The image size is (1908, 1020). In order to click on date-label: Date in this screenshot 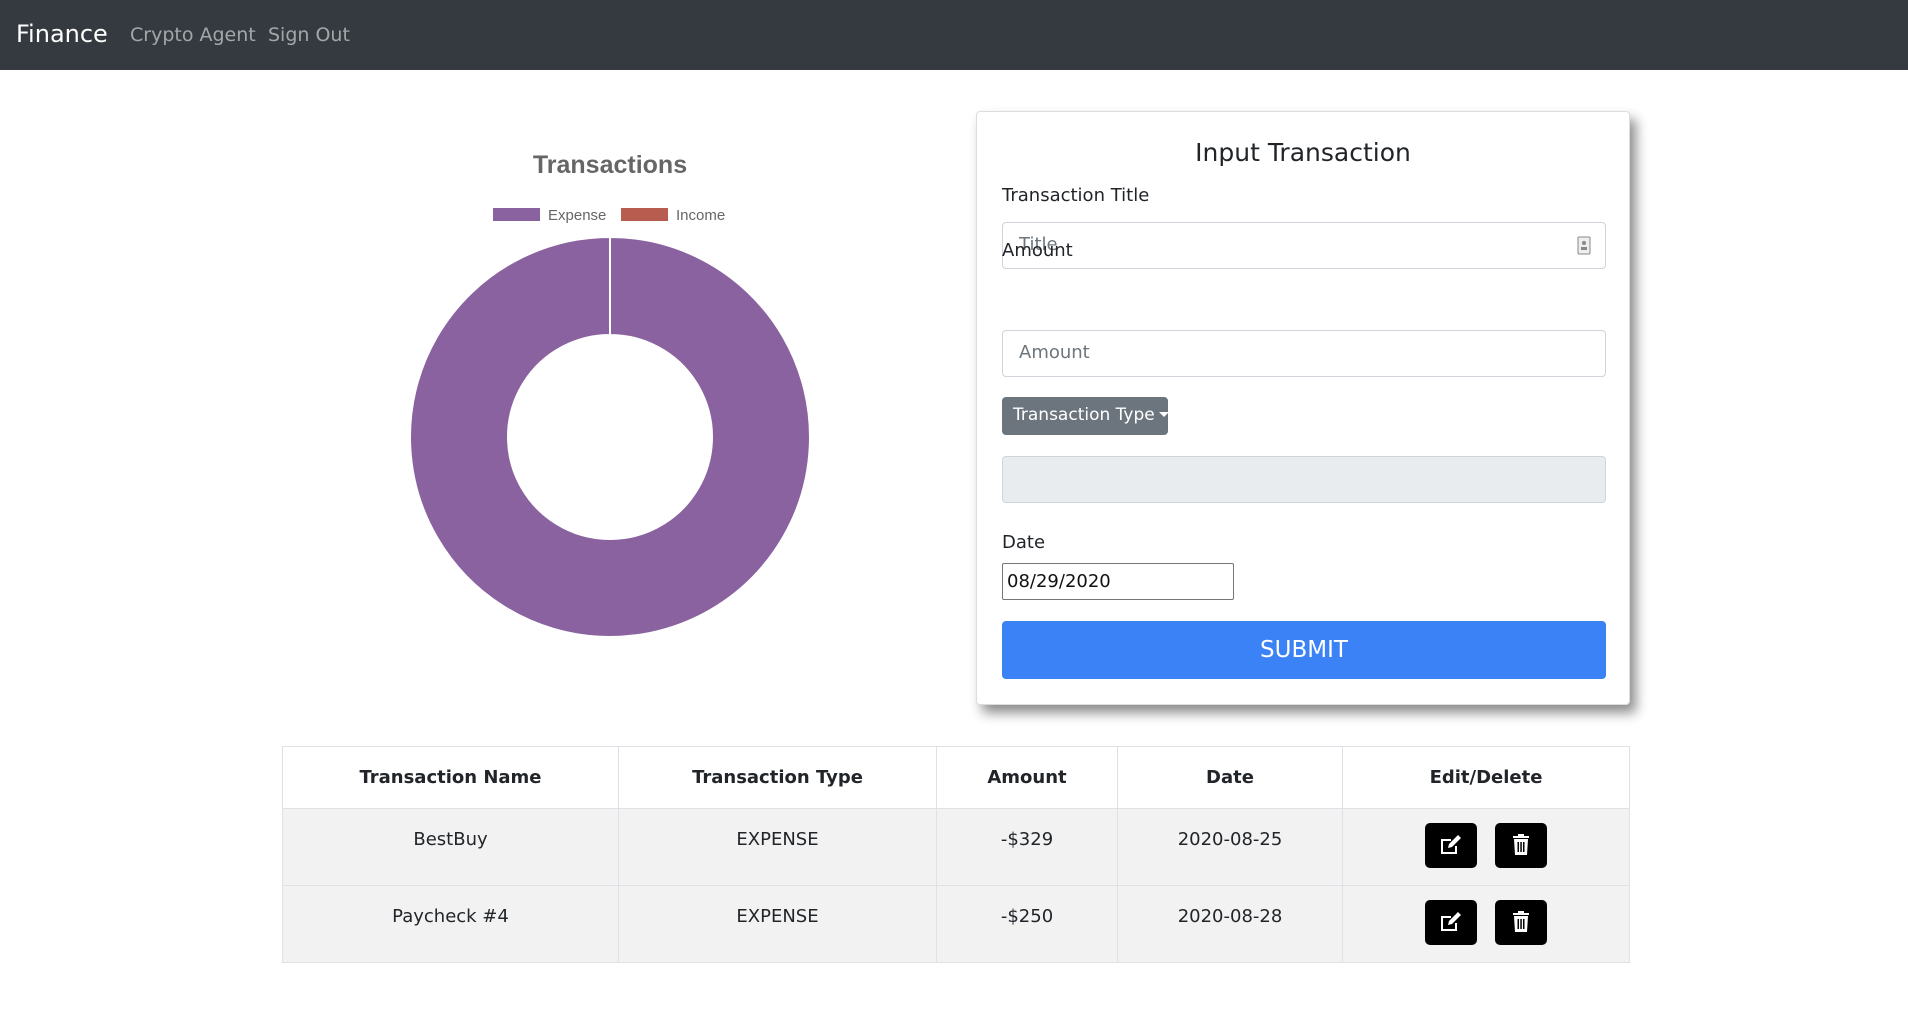, I will do `click(1024, 542)`.